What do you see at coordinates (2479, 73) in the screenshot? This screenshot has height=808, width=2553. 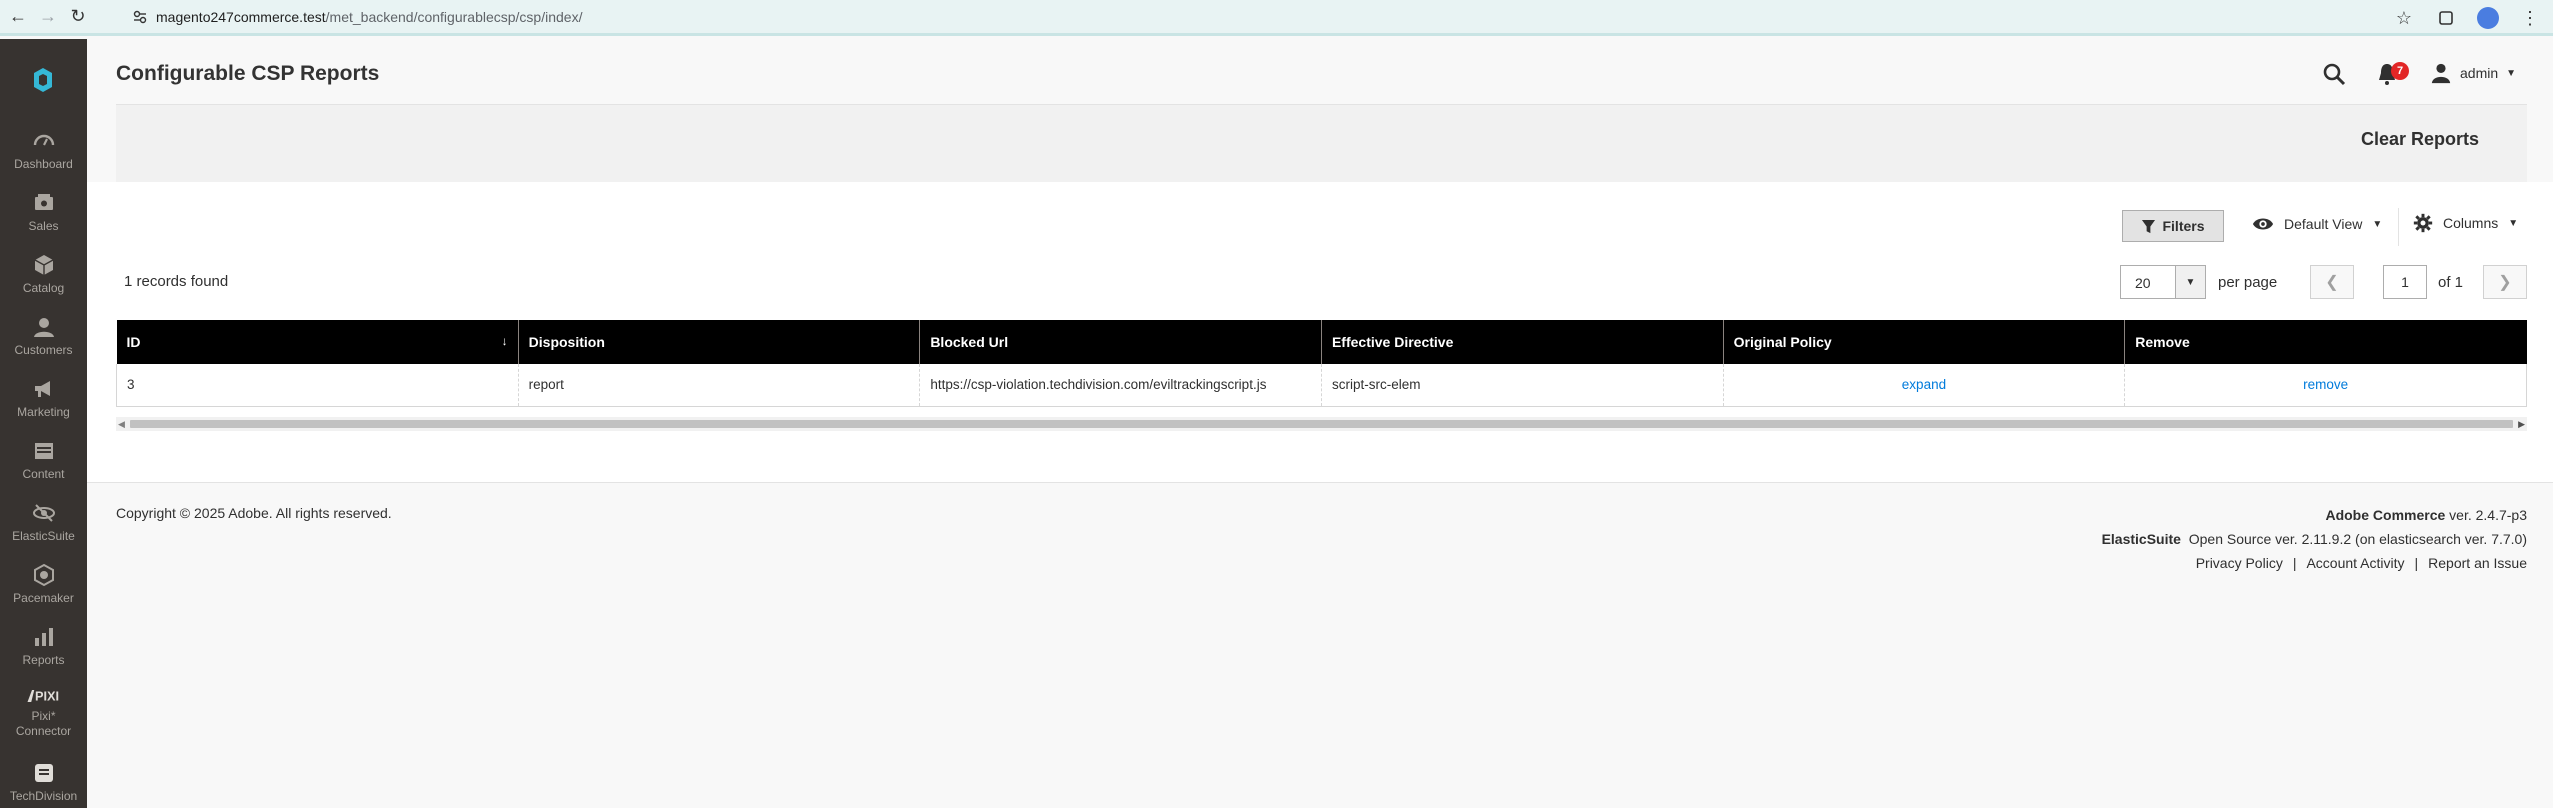 I see `admin-username: admin` at bounding box center [2479, 73].